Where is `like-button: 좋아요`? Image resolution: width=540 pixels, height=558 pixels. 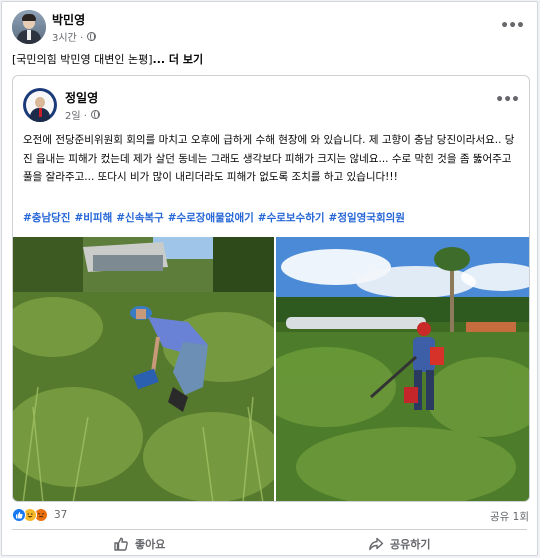 like-button: 좋아요 is located at coordinates (139, 544).